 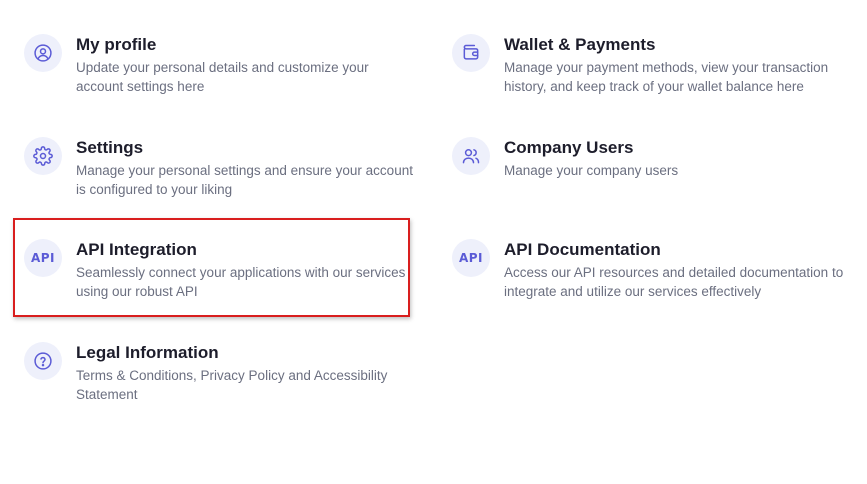 What do you see at coordinates (137, 291) in the screenshot?
I see `card-description-line: using our robust API` at bounding box center [137, 291].